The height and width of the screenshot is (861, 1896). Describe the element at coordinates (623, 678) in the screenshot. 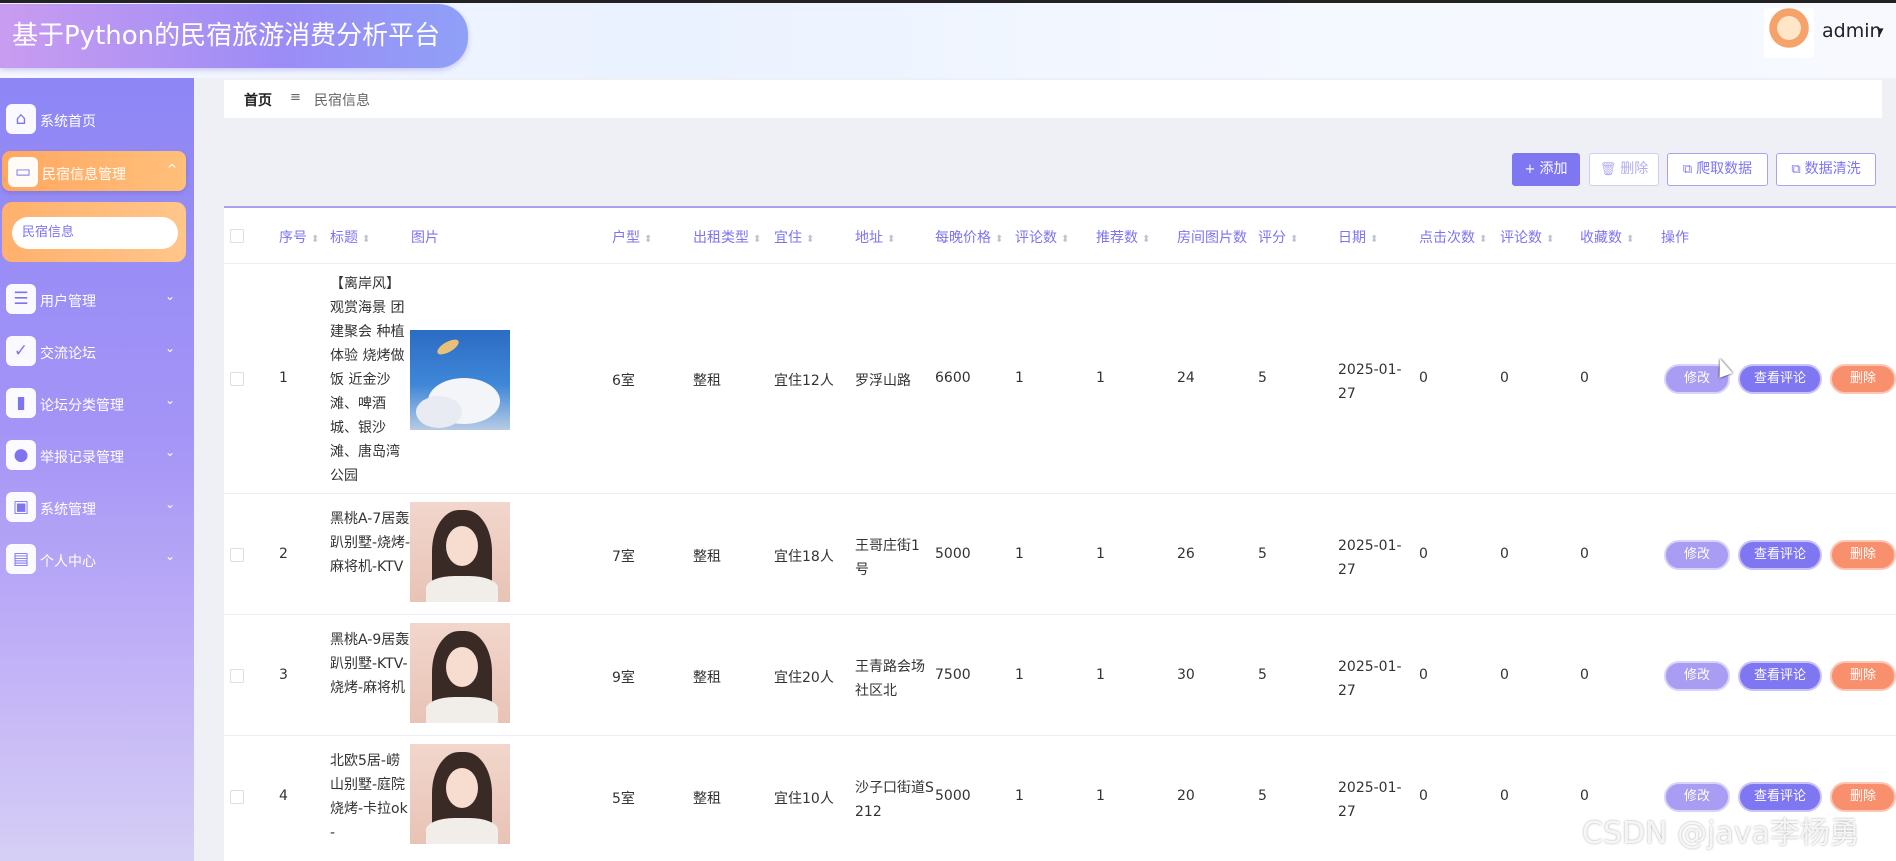

I see `cell-layout: 9室` at that location.